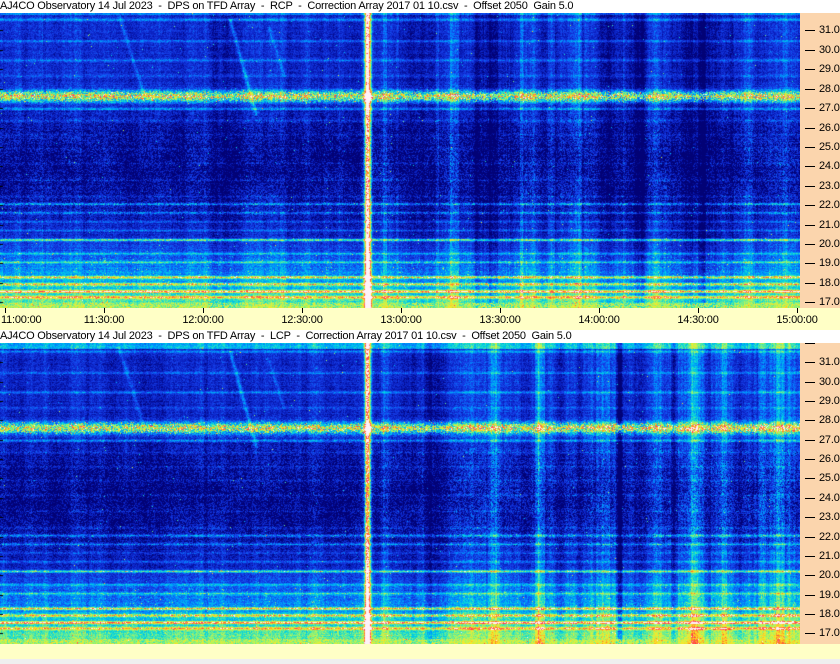  I want to click on time-tick-label: 13:30:00, so click(500, 320).